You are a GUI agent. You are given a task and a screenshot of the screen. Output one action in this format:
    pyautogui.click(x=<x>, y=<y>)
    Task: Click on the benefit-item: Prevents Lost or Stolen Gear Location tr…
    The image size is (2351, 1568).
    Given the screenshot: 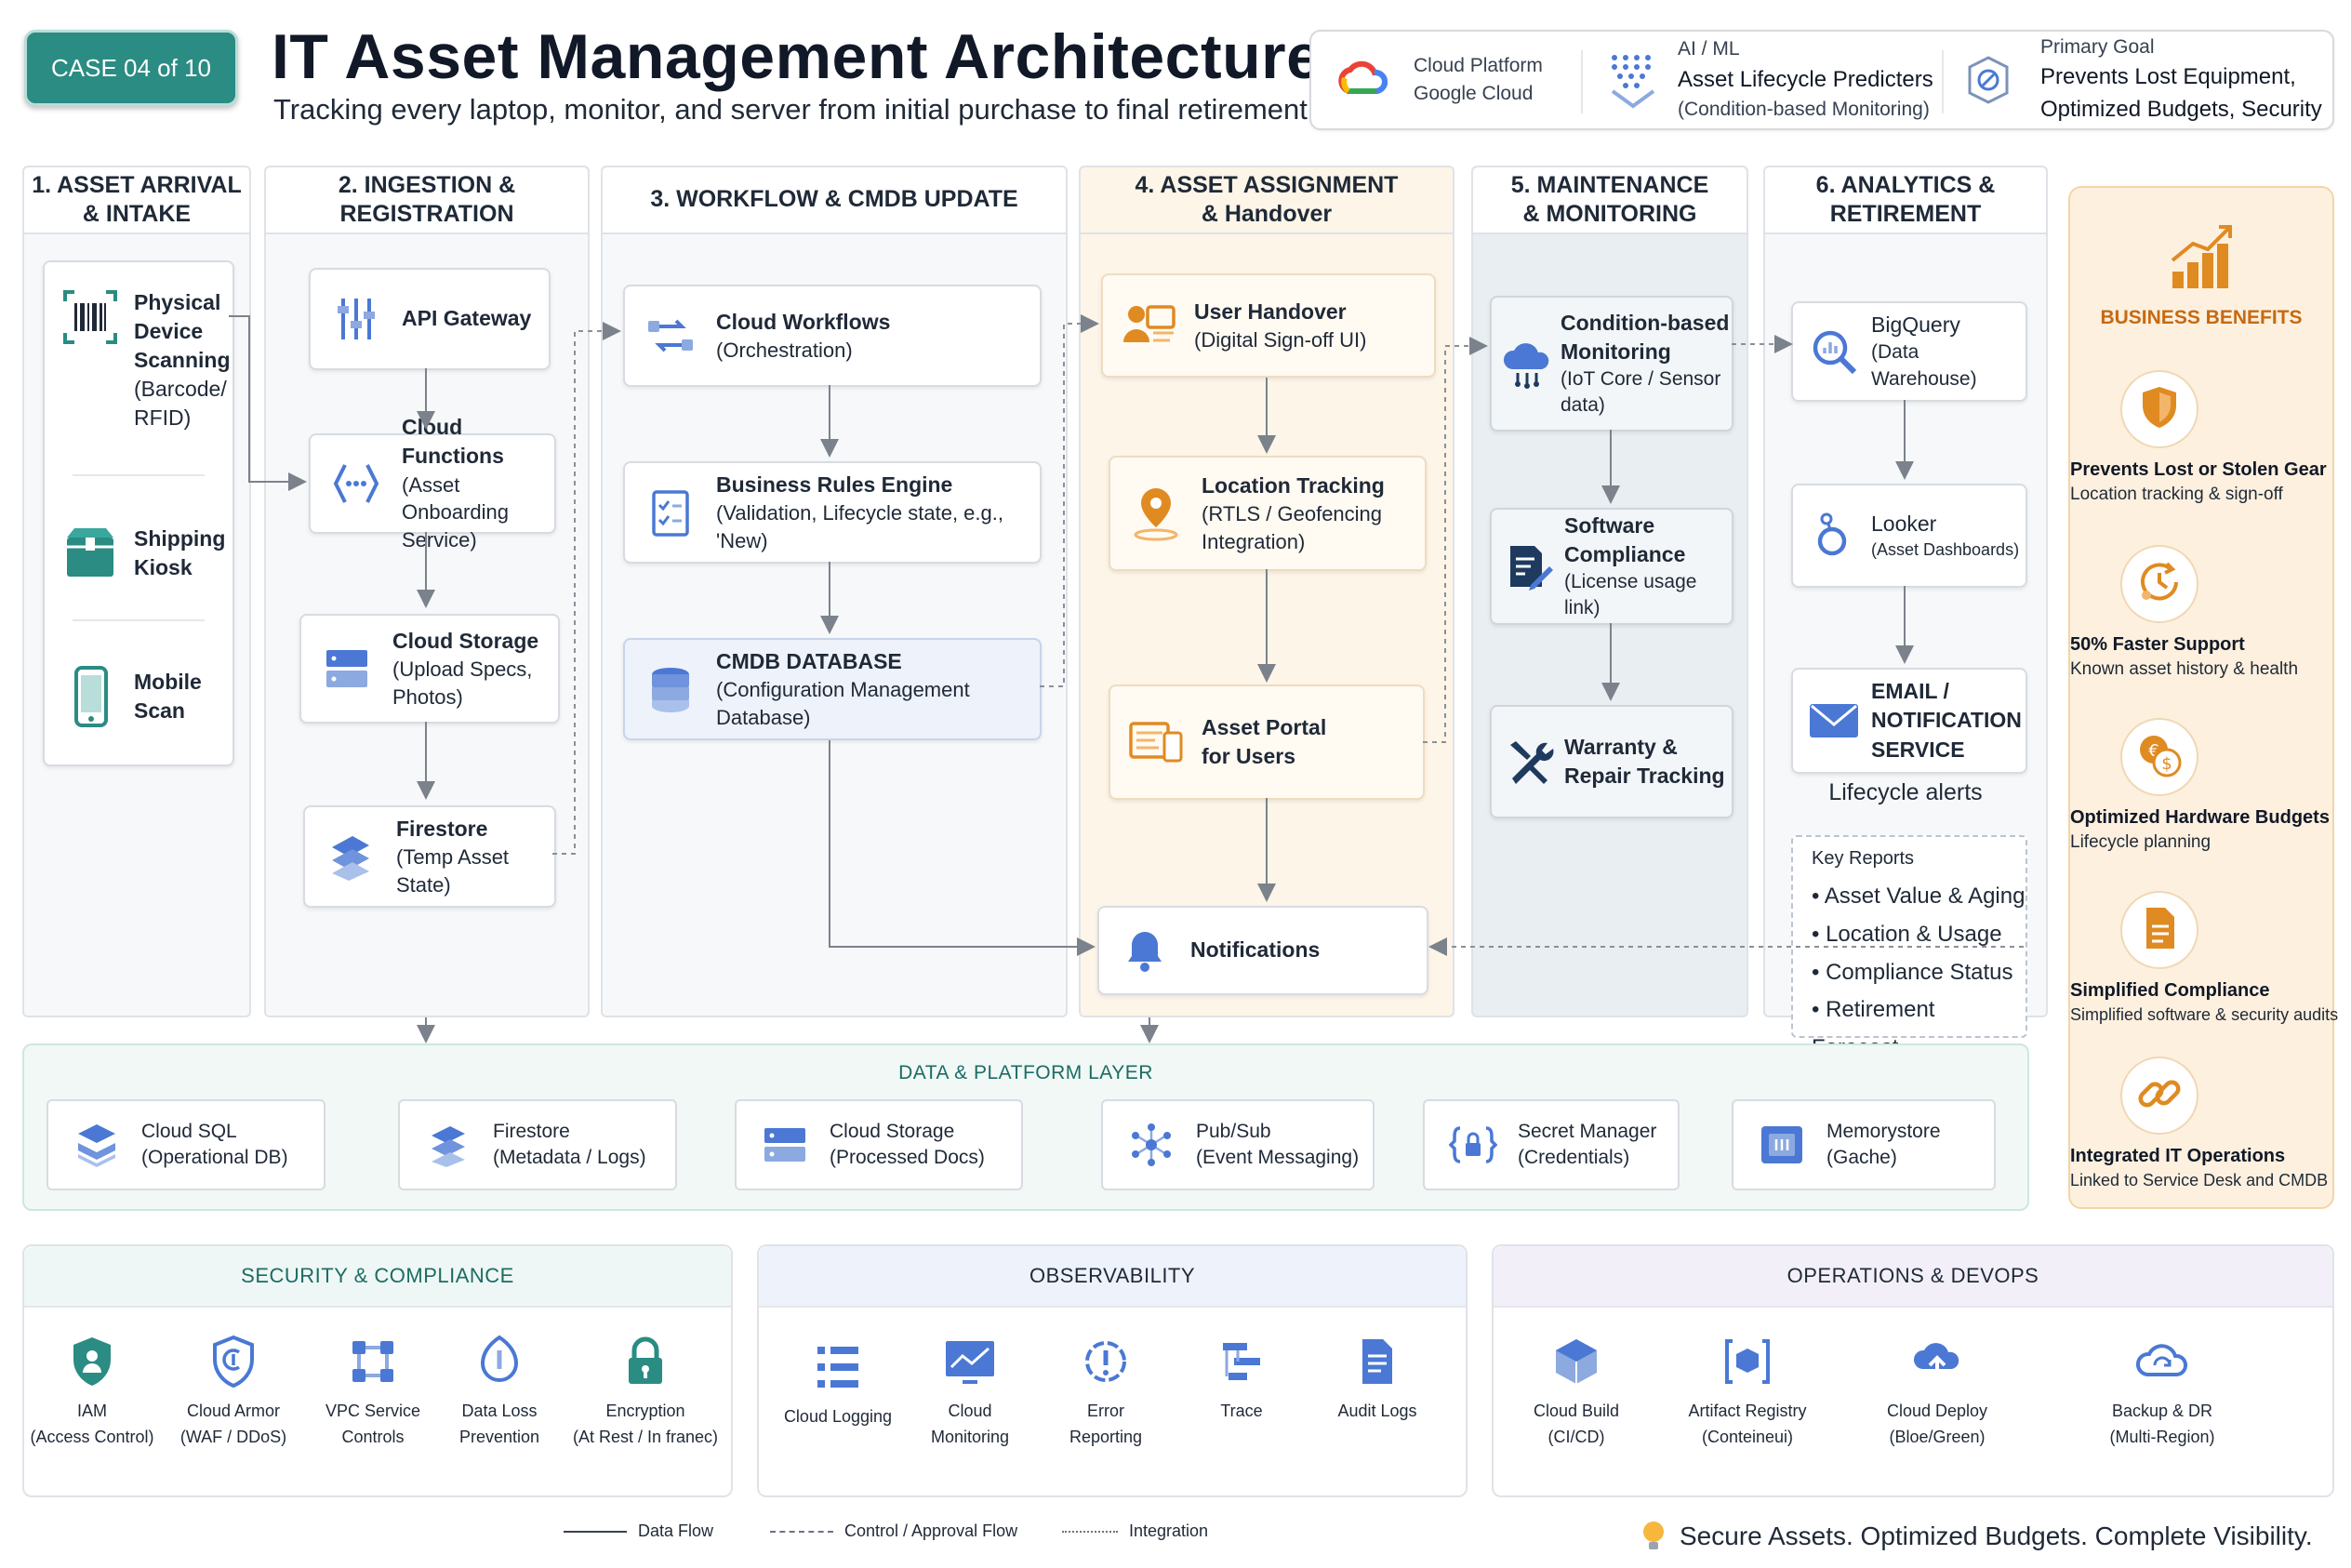 What is the action you would take?
    pyautogui.click(x=2201, y=437)
    